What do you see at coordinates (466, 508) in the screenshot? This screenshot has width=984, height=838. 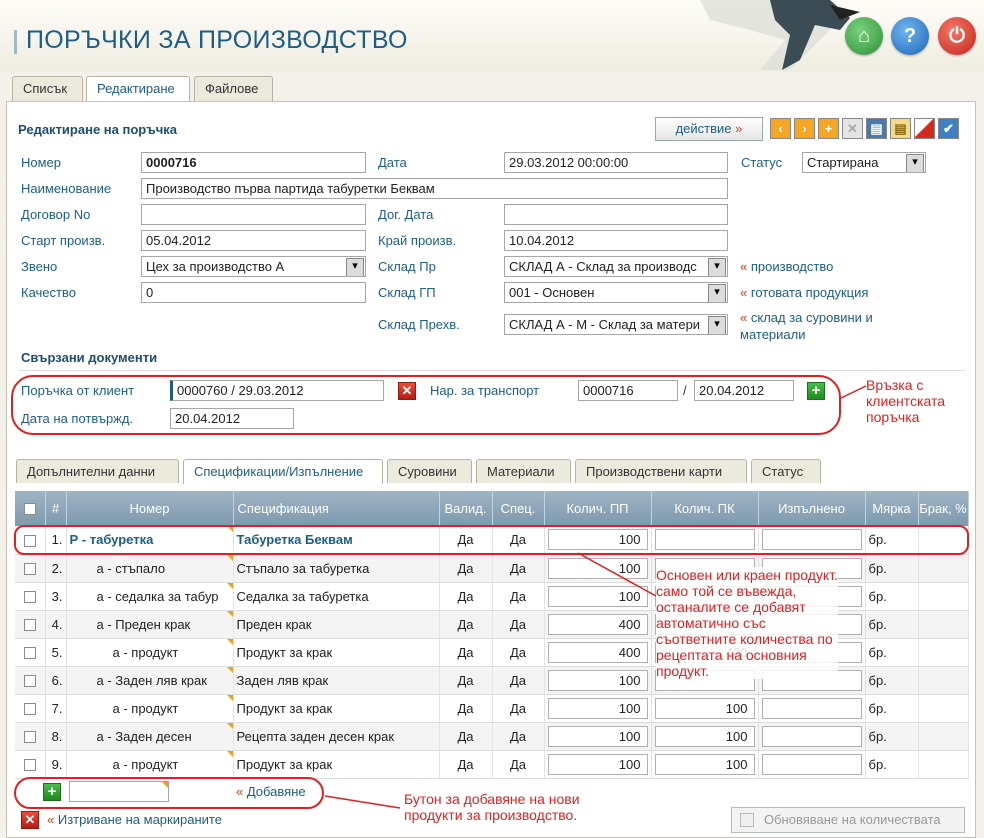 I see `col-valid: Валид.` at bounding box center [466, 508].